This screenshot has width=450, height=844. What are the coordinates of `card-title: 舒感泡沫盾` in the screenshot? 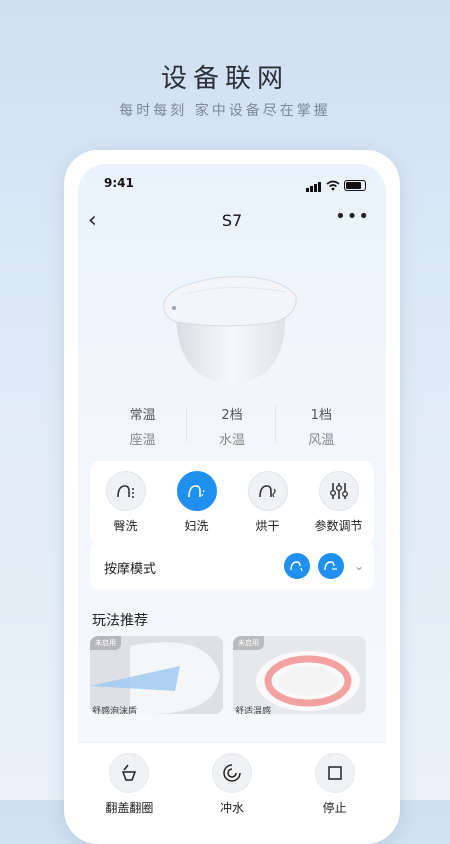 It's located at (115, 710).